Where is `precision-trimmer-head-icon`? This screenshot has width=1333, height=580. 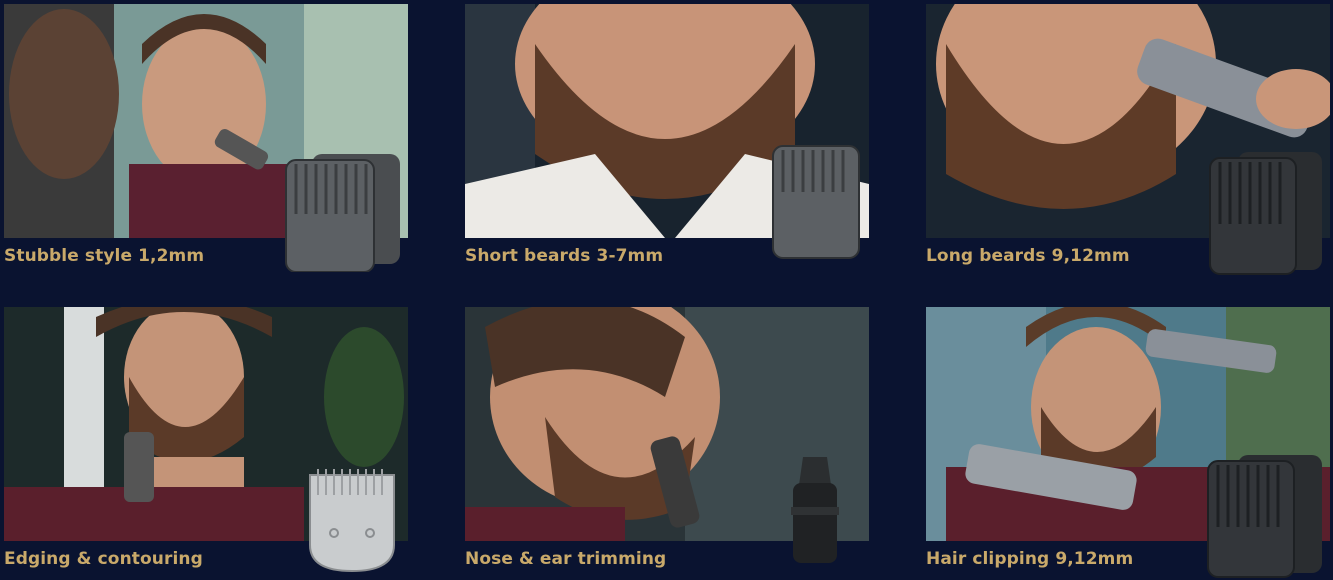 precision-trimmer-head-icon is located at coordinates (352, 521).